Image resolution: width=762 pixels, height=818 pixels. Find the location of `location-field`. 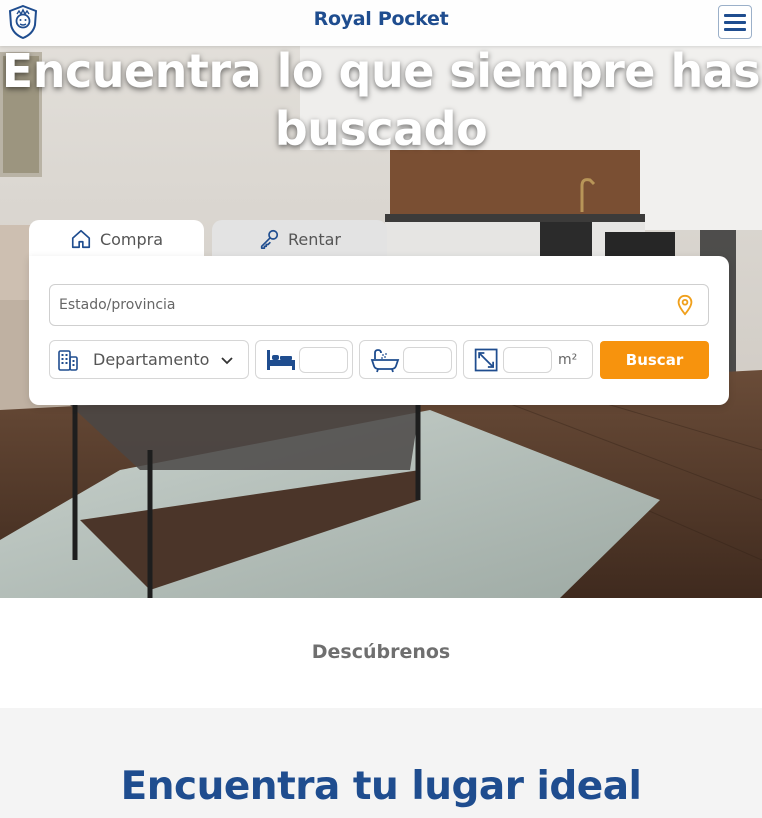

location-field is located at coordinates (379, 305).